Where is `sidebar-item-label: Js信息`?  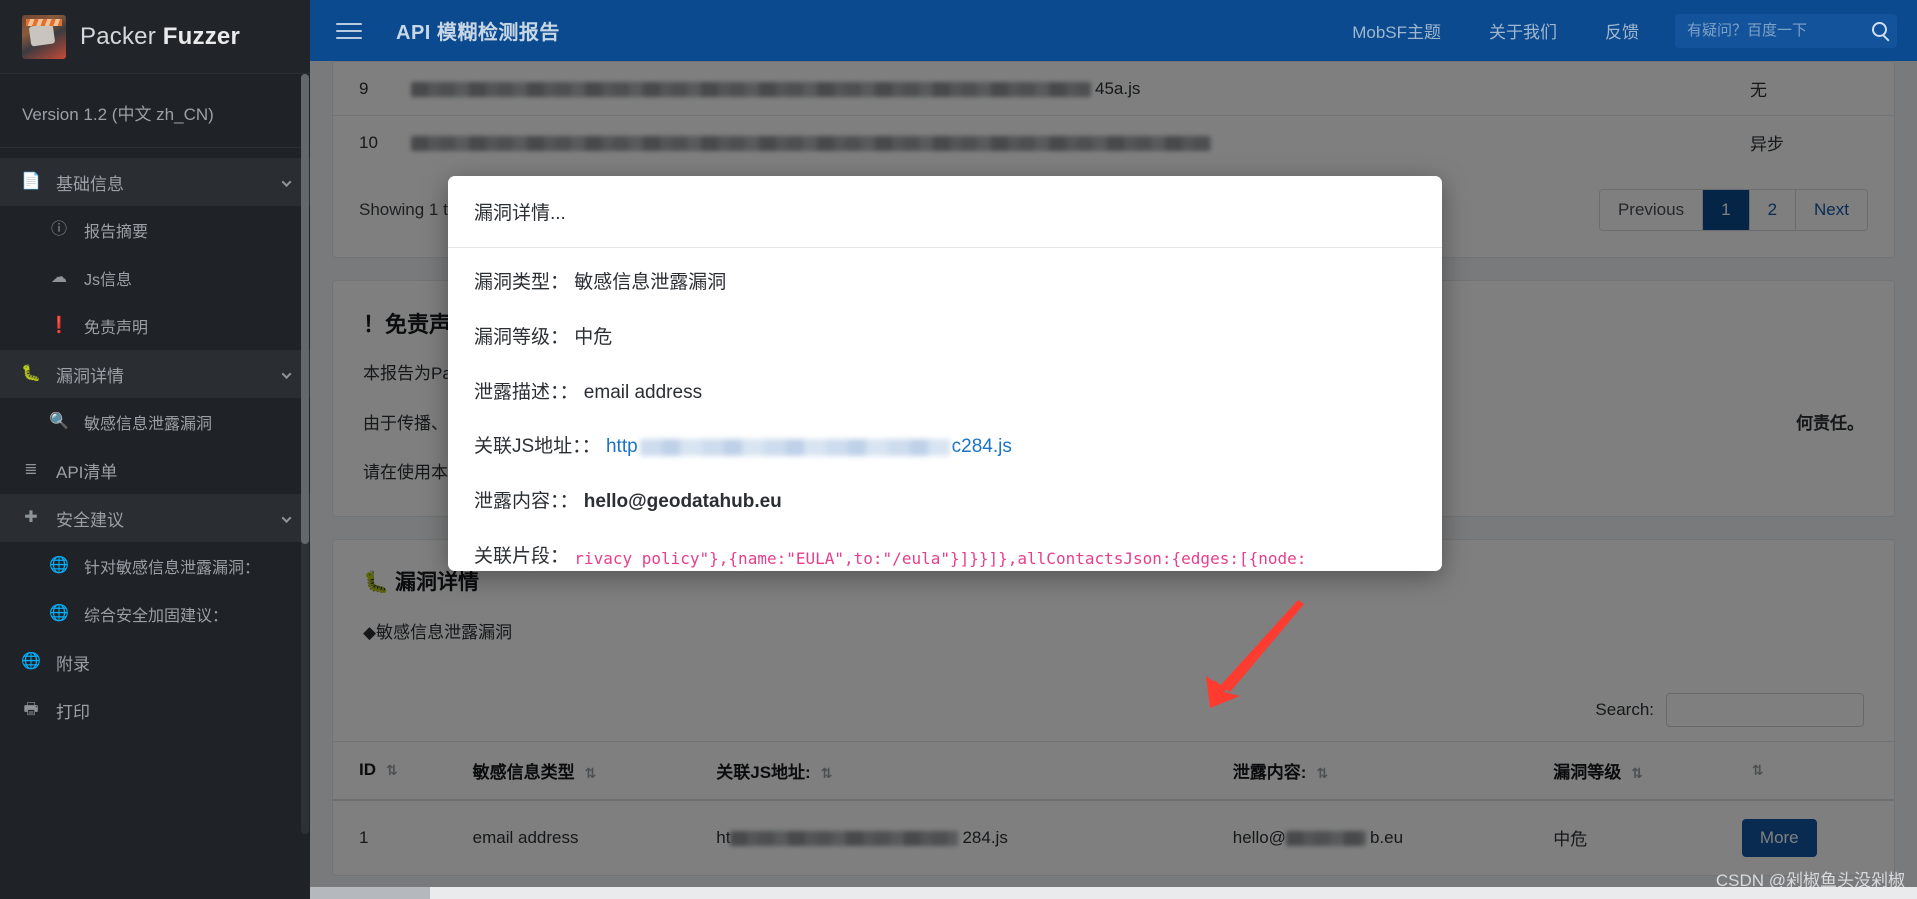 sidebar-item-label: Js信息 is located at coordinates (108, 280).